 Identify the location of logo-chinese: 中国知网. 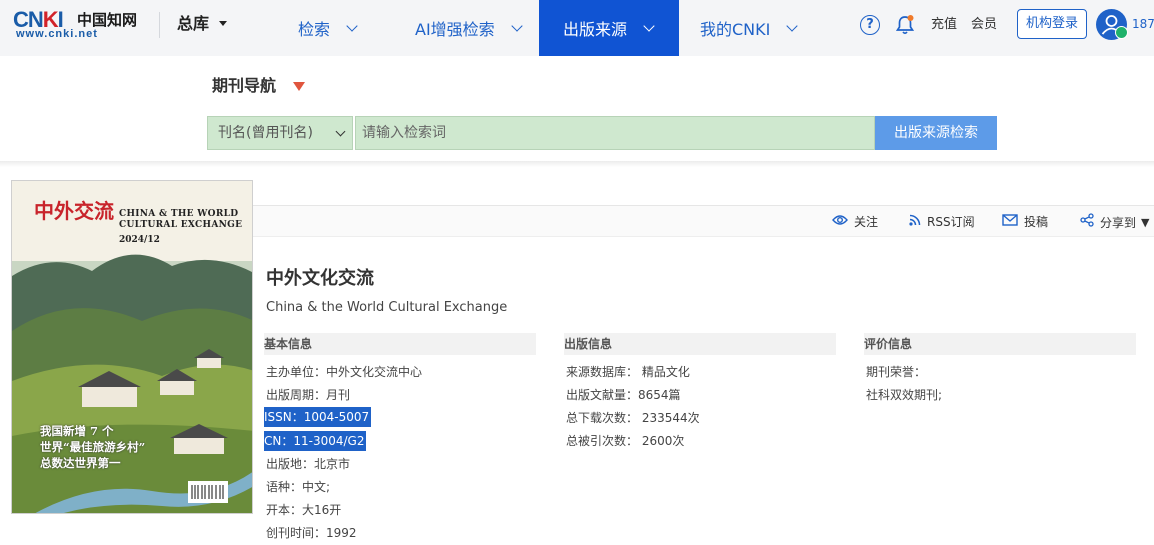
(107, 20).